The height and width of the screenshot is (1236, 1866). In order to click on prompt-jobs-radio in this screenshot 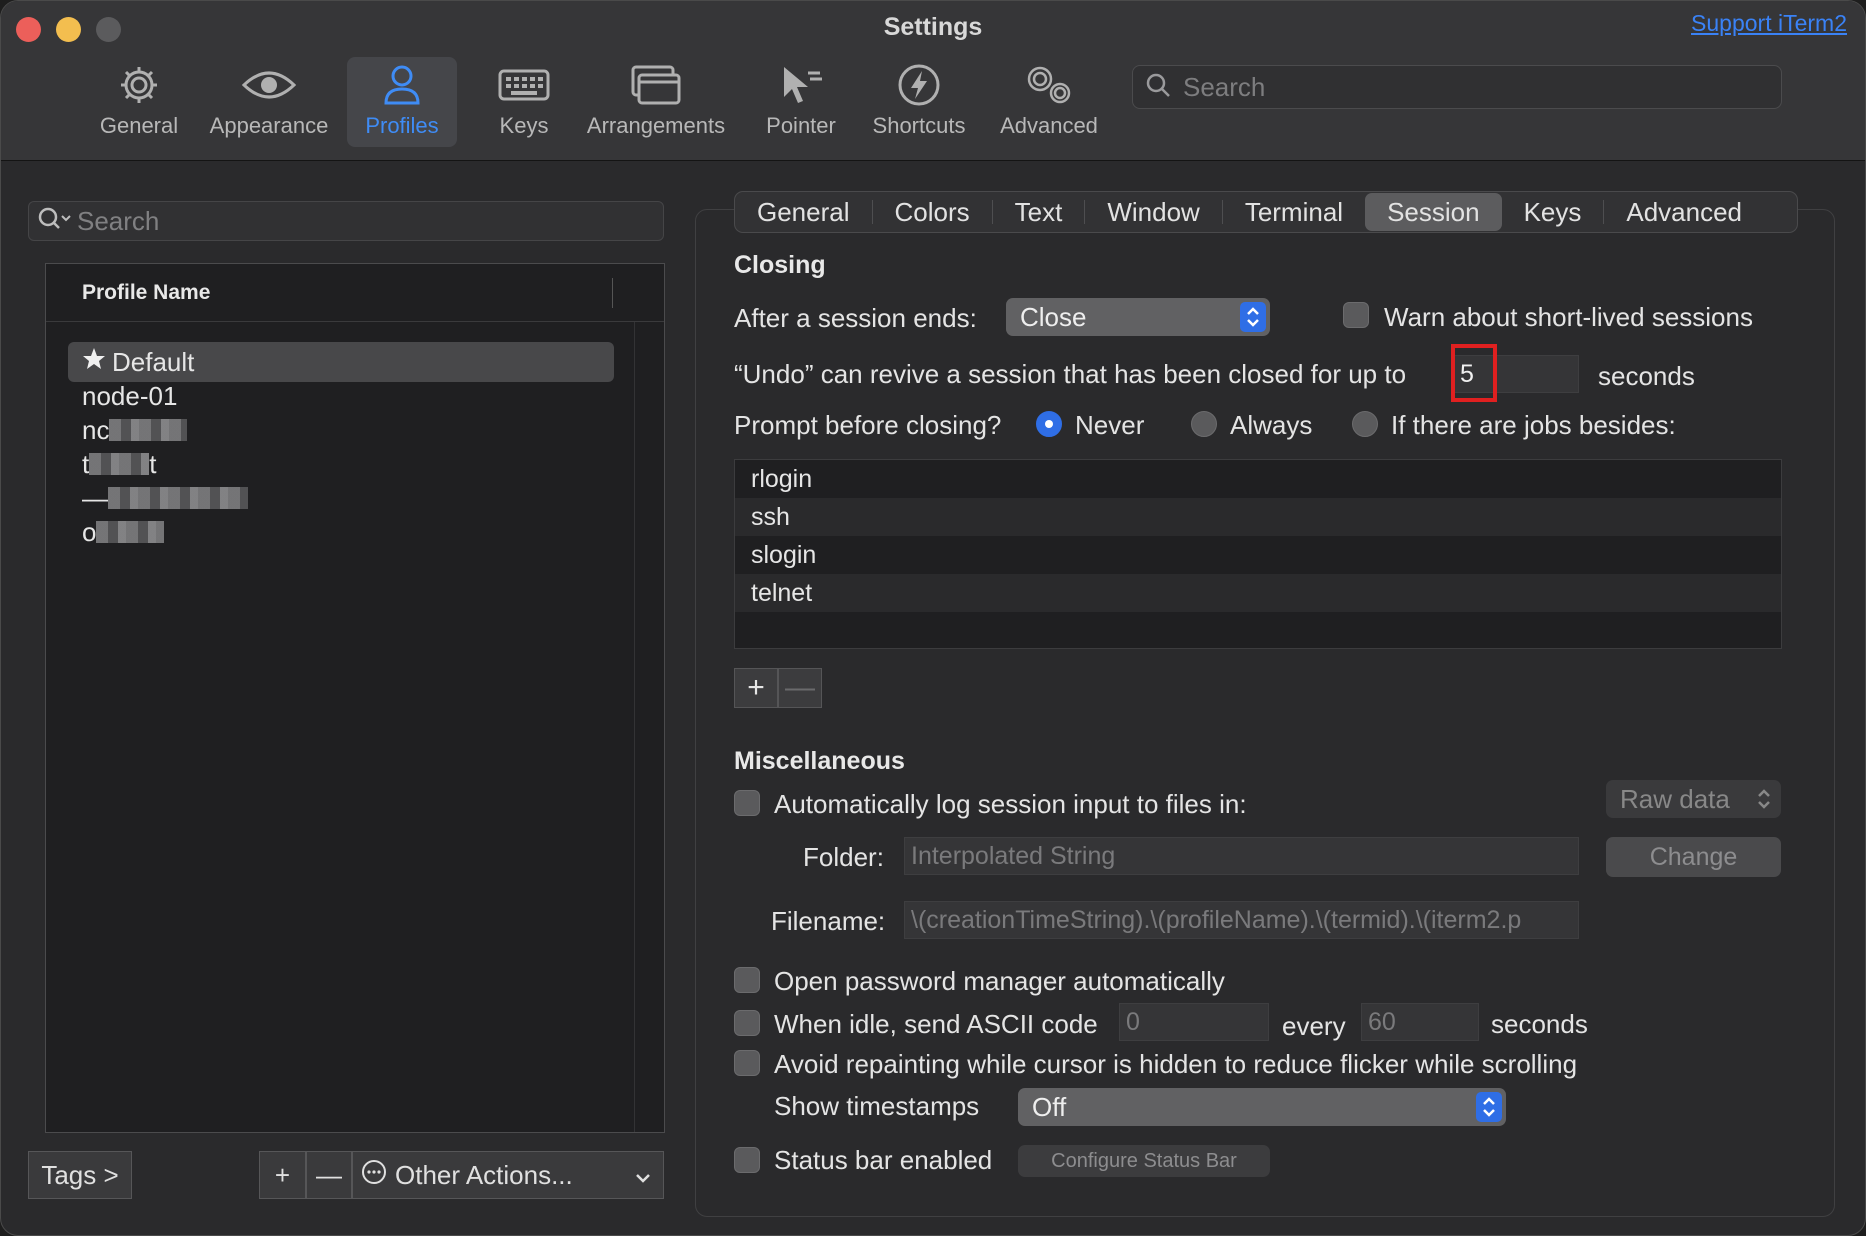, I will do `click(1365, 424)`.